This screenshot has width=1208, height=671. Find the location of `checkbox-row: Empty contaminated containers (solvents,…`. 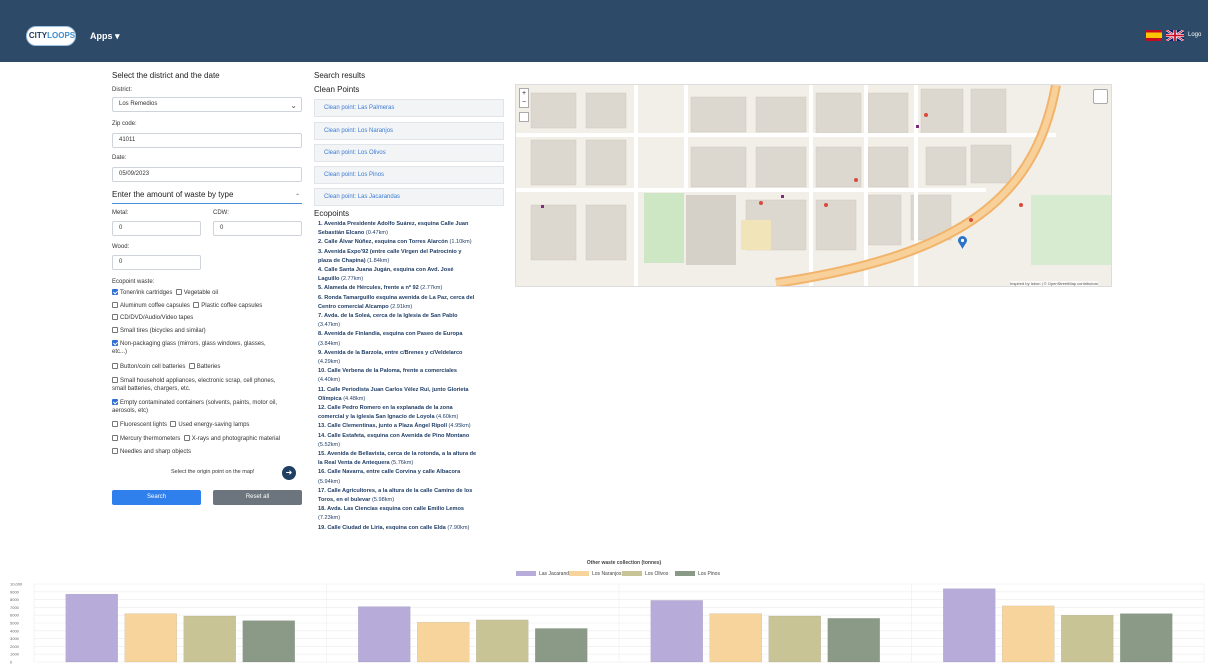

checkbox-row: Empty contaminated containers (solvents,… is located at coordinates (207, 407).